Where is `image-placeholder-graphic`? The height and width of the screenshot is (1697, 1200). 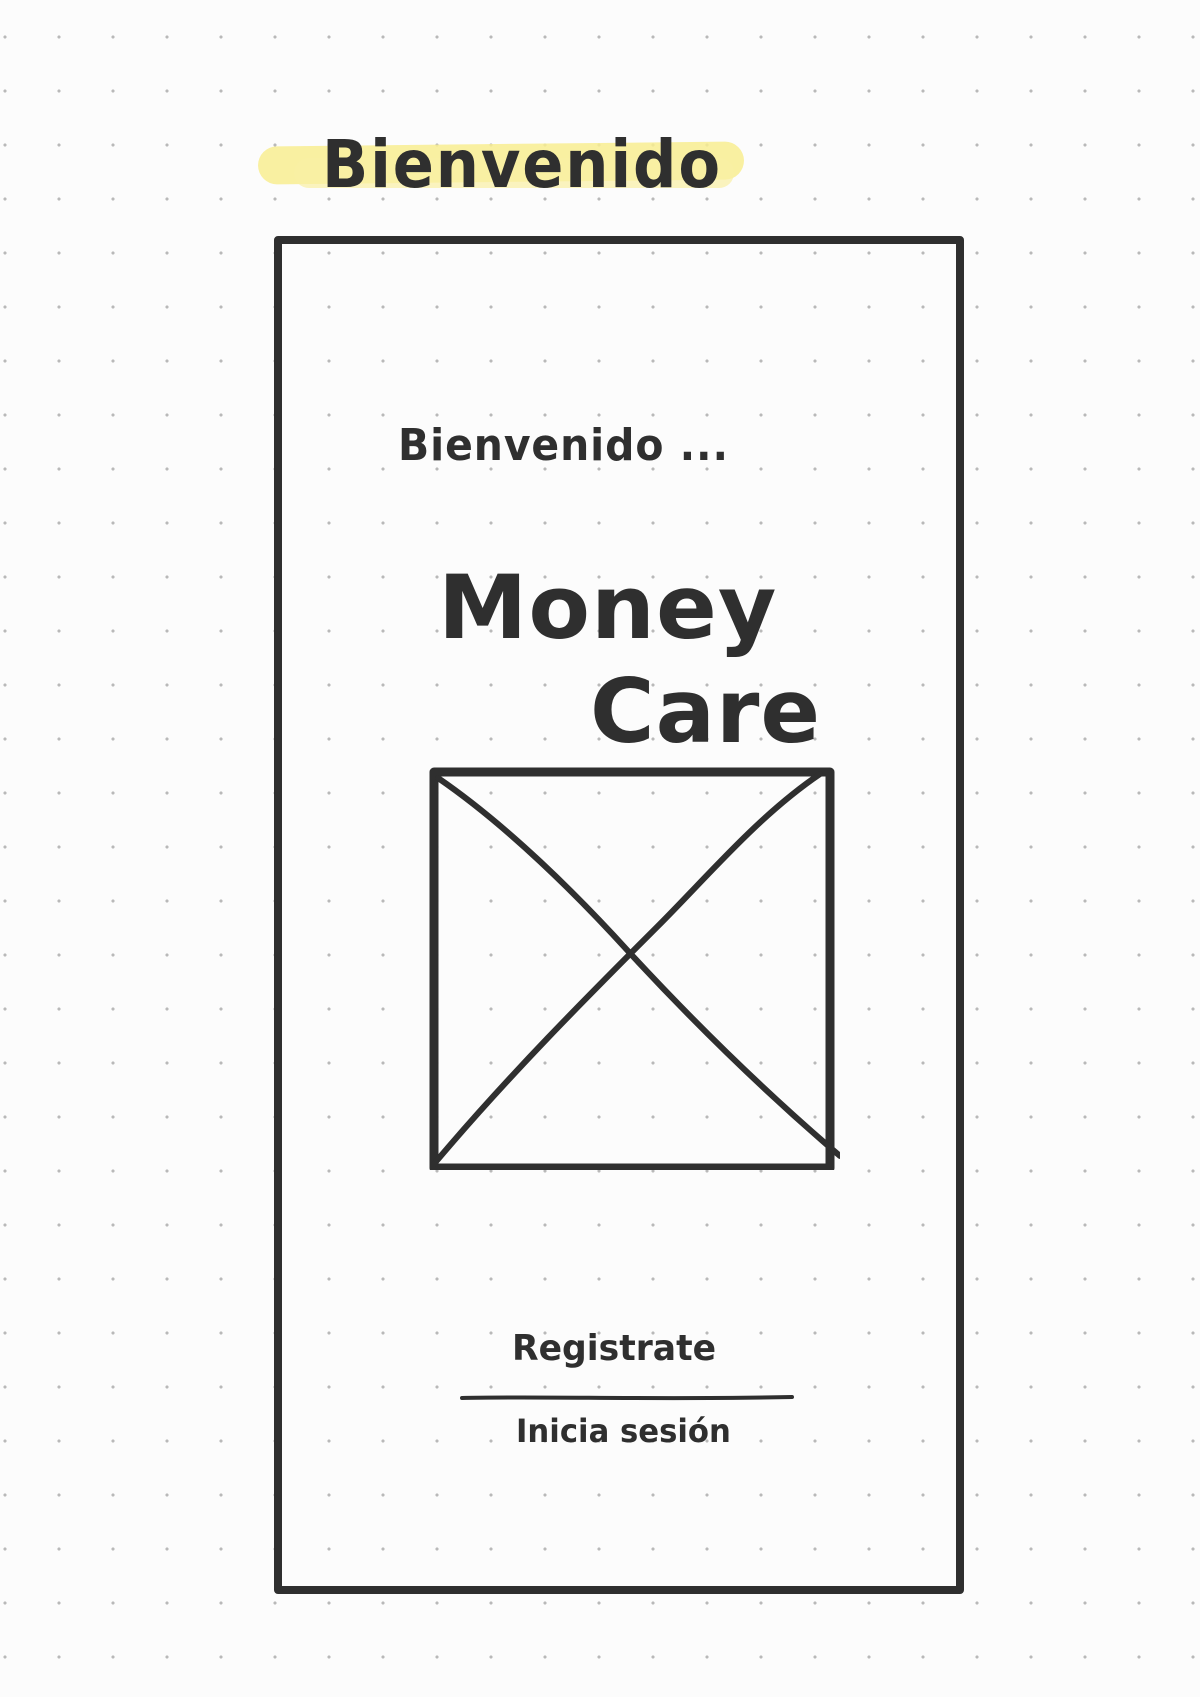
image-placeholder-graphic is located at coordinates (634, 968).